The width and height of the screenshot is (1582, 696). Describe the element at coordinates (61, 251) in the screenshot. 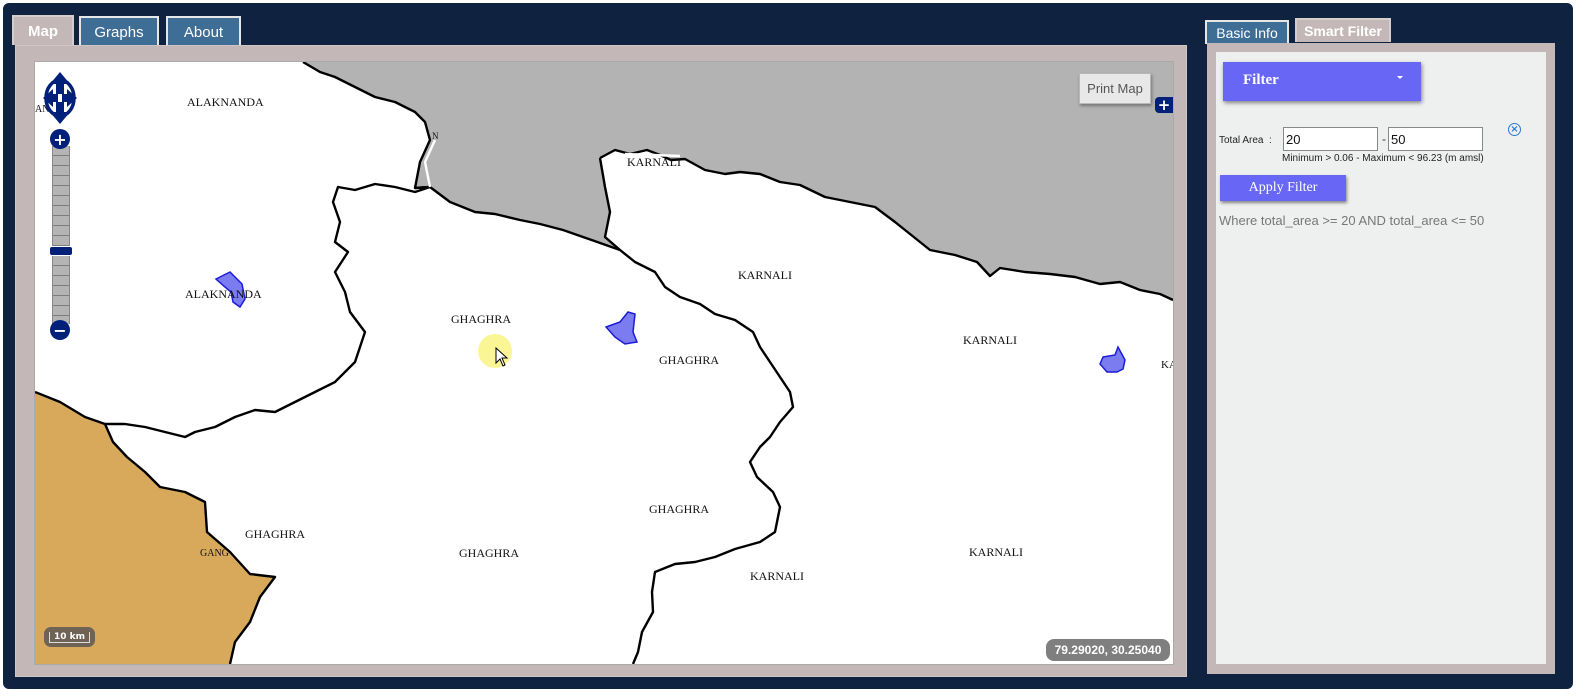

I see `zoom-slider-handle` at that location.